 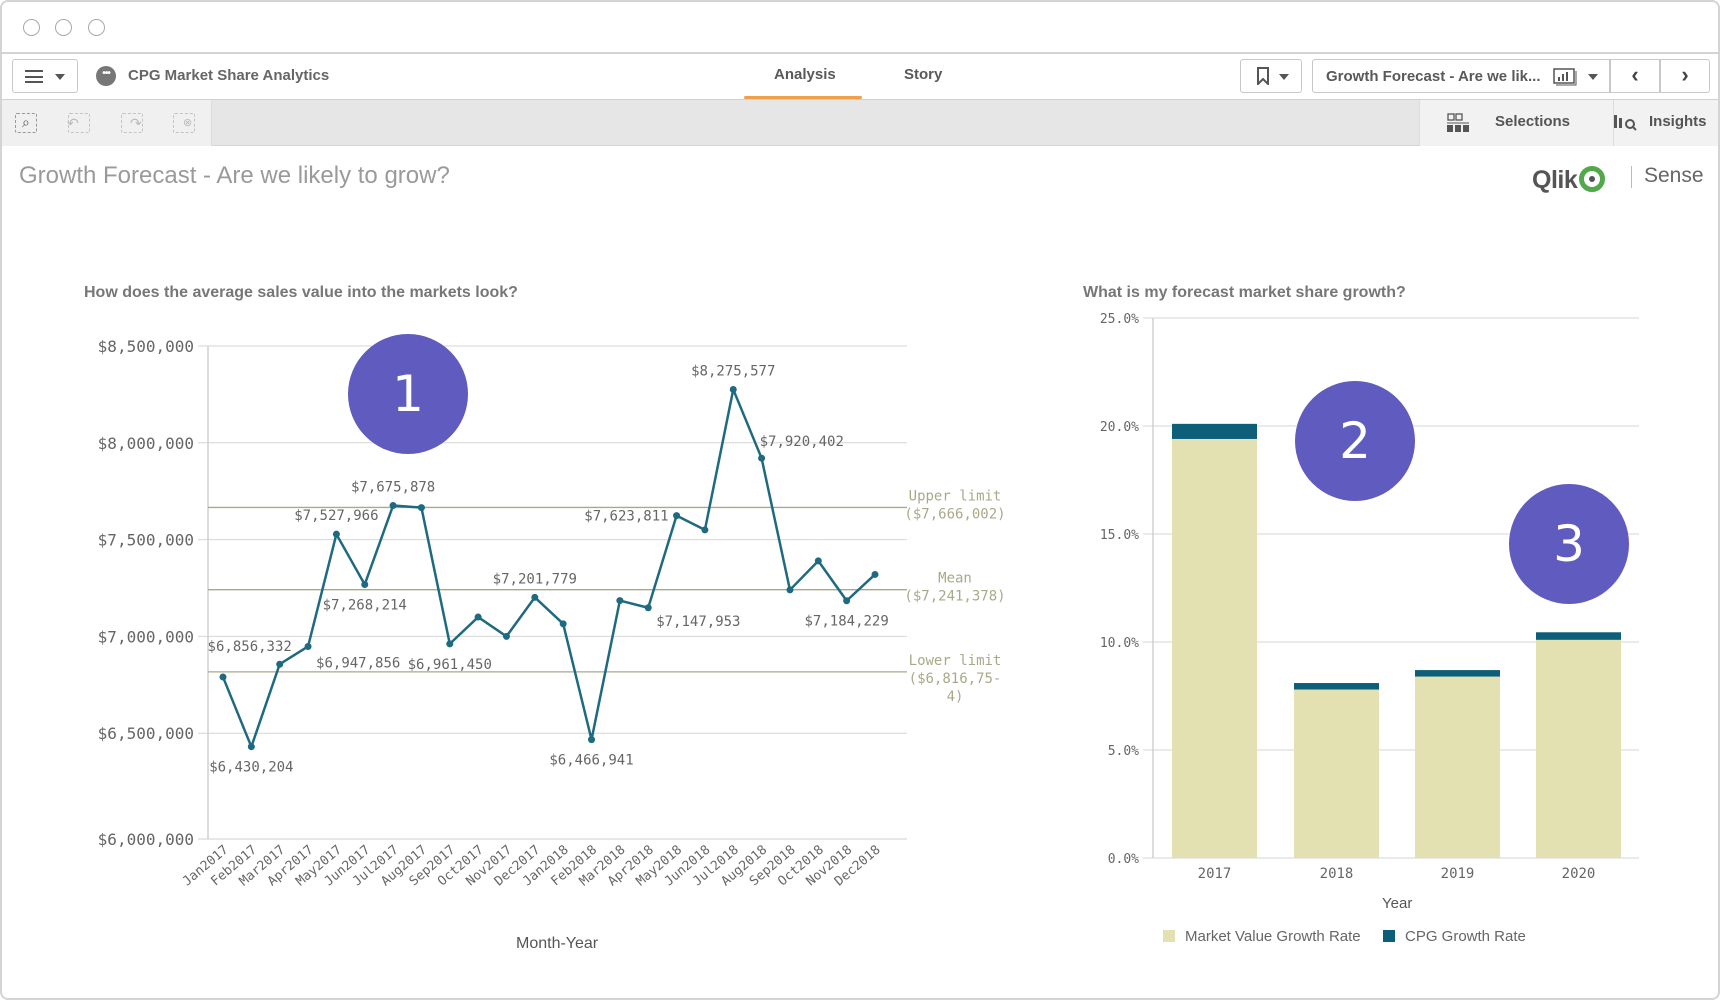 What do you see at coordinates (184, 123) in the screenshot?
I see `clear-selections-icon: ⊗` at bounding box center [184, 123].